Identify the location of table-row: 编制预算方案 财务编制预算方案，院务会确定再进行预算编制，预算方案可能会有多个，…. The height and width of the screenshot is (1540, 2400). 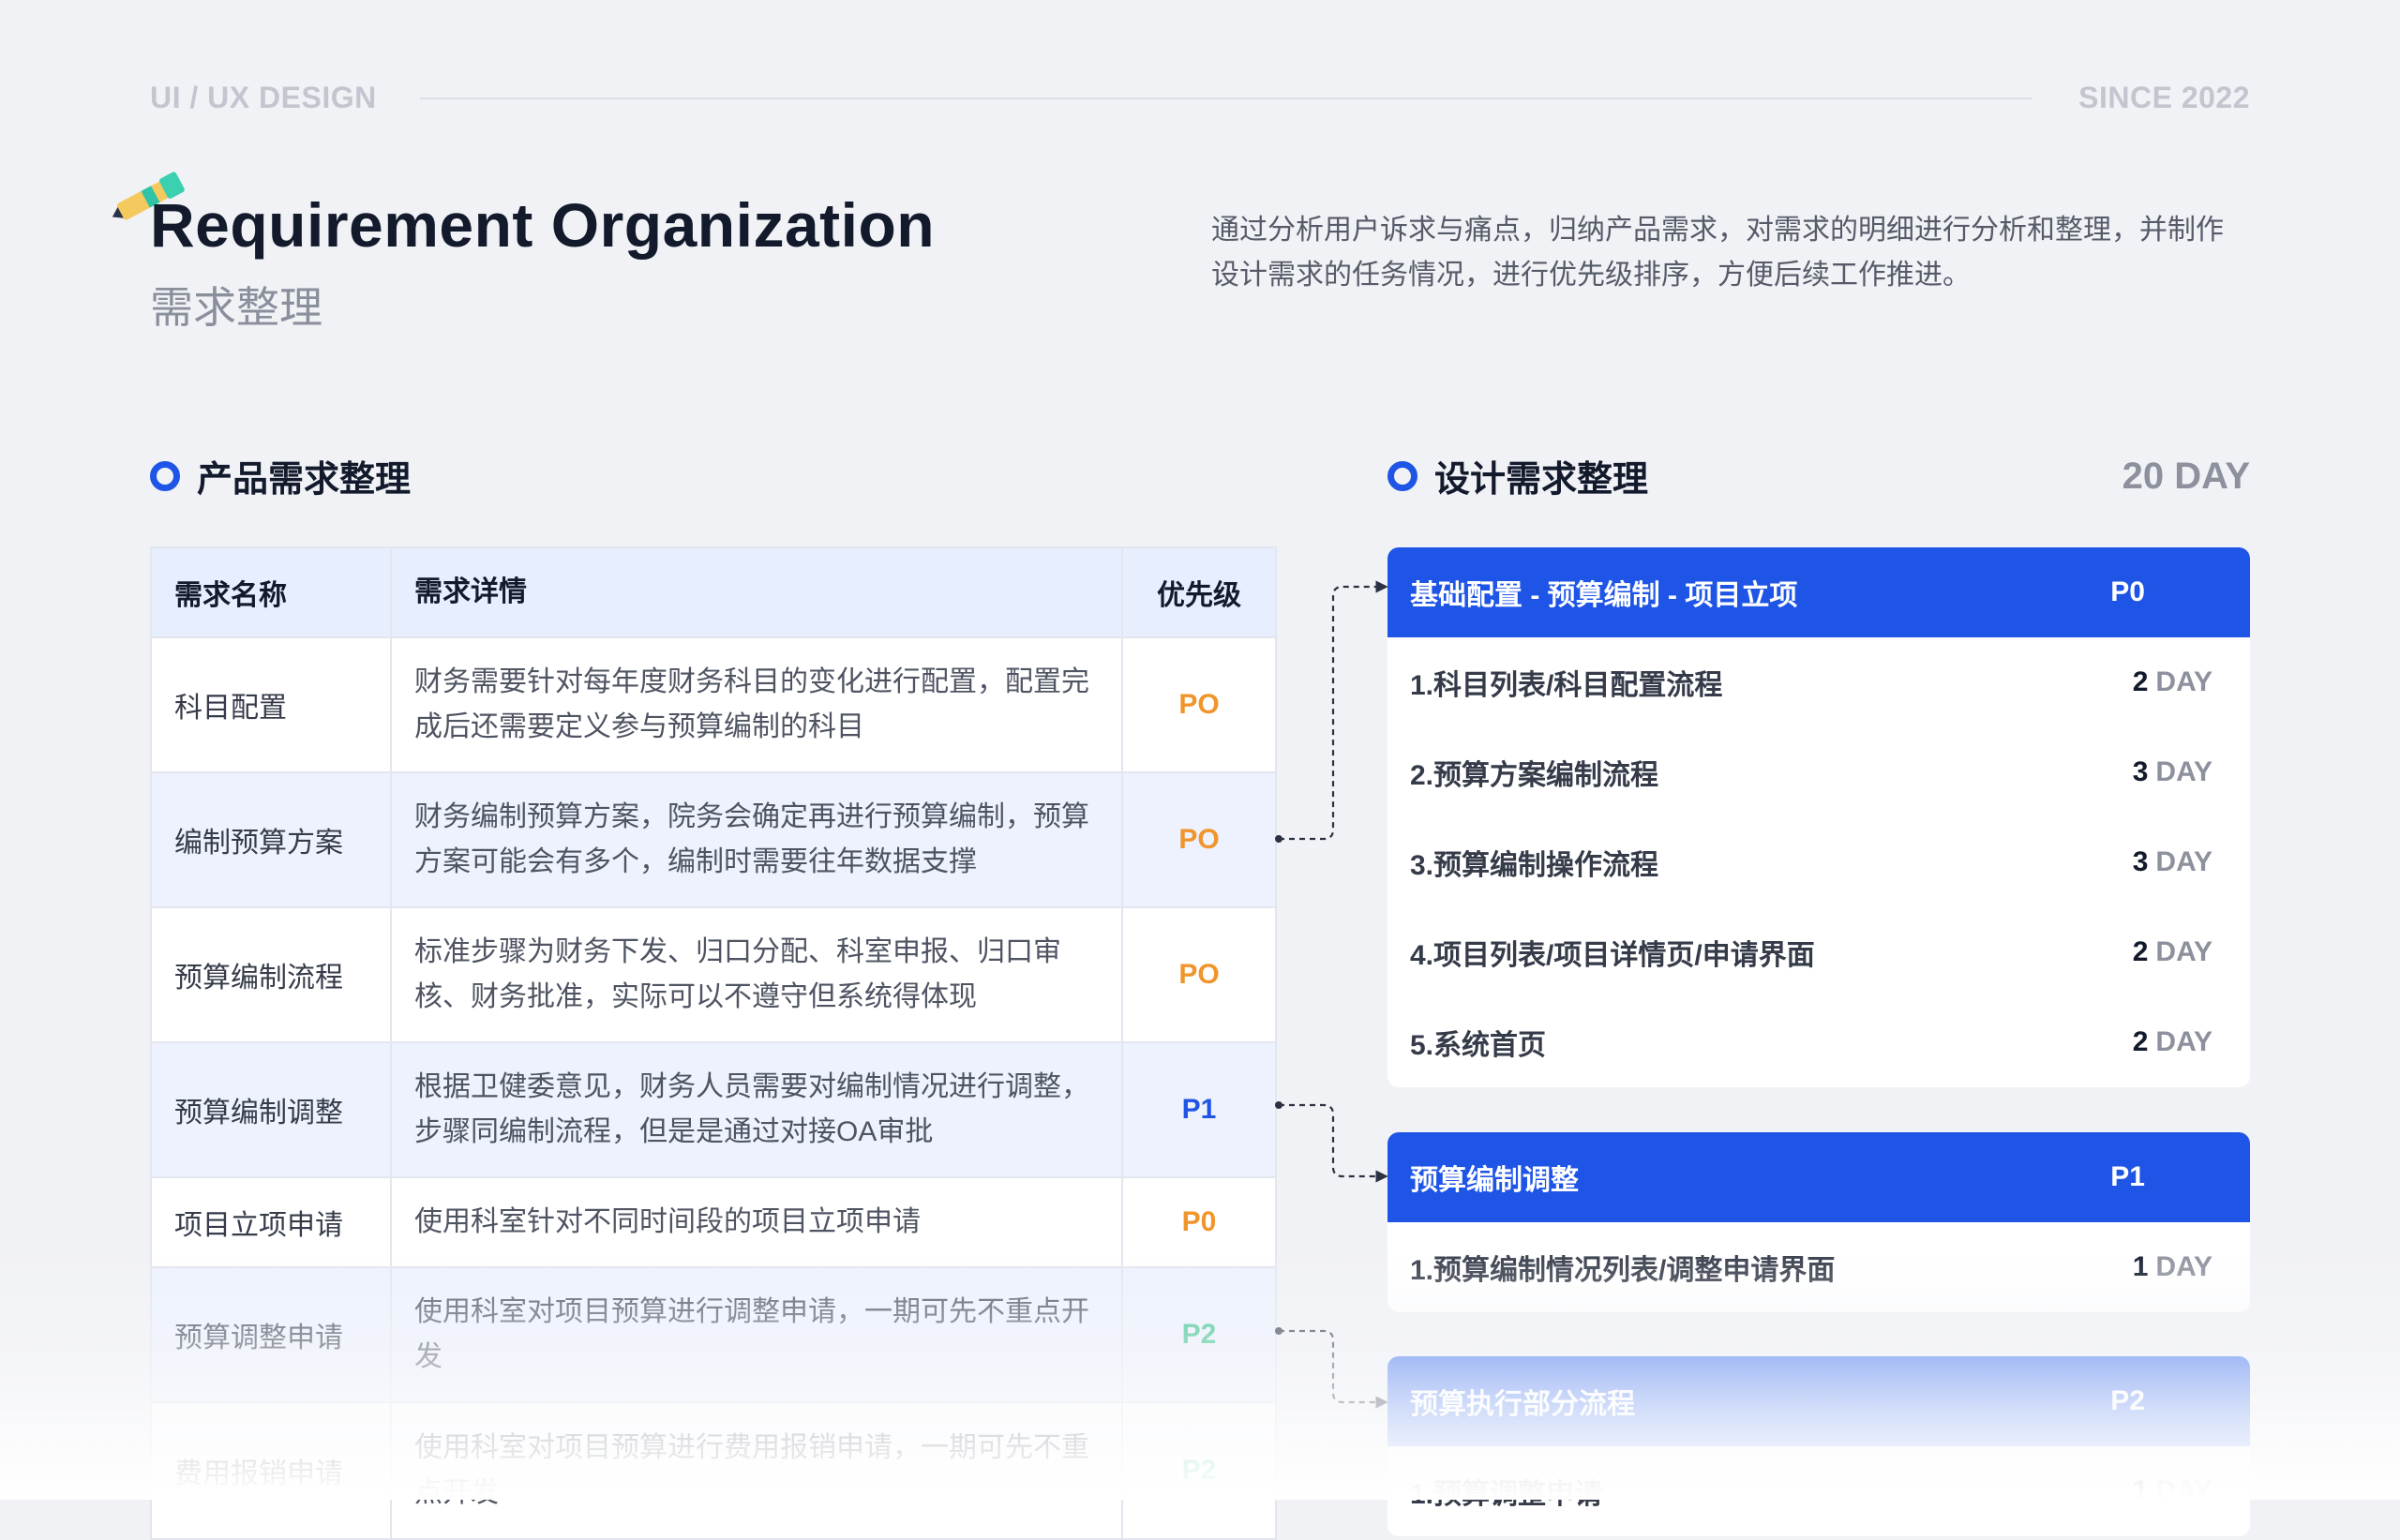
(713, 841).